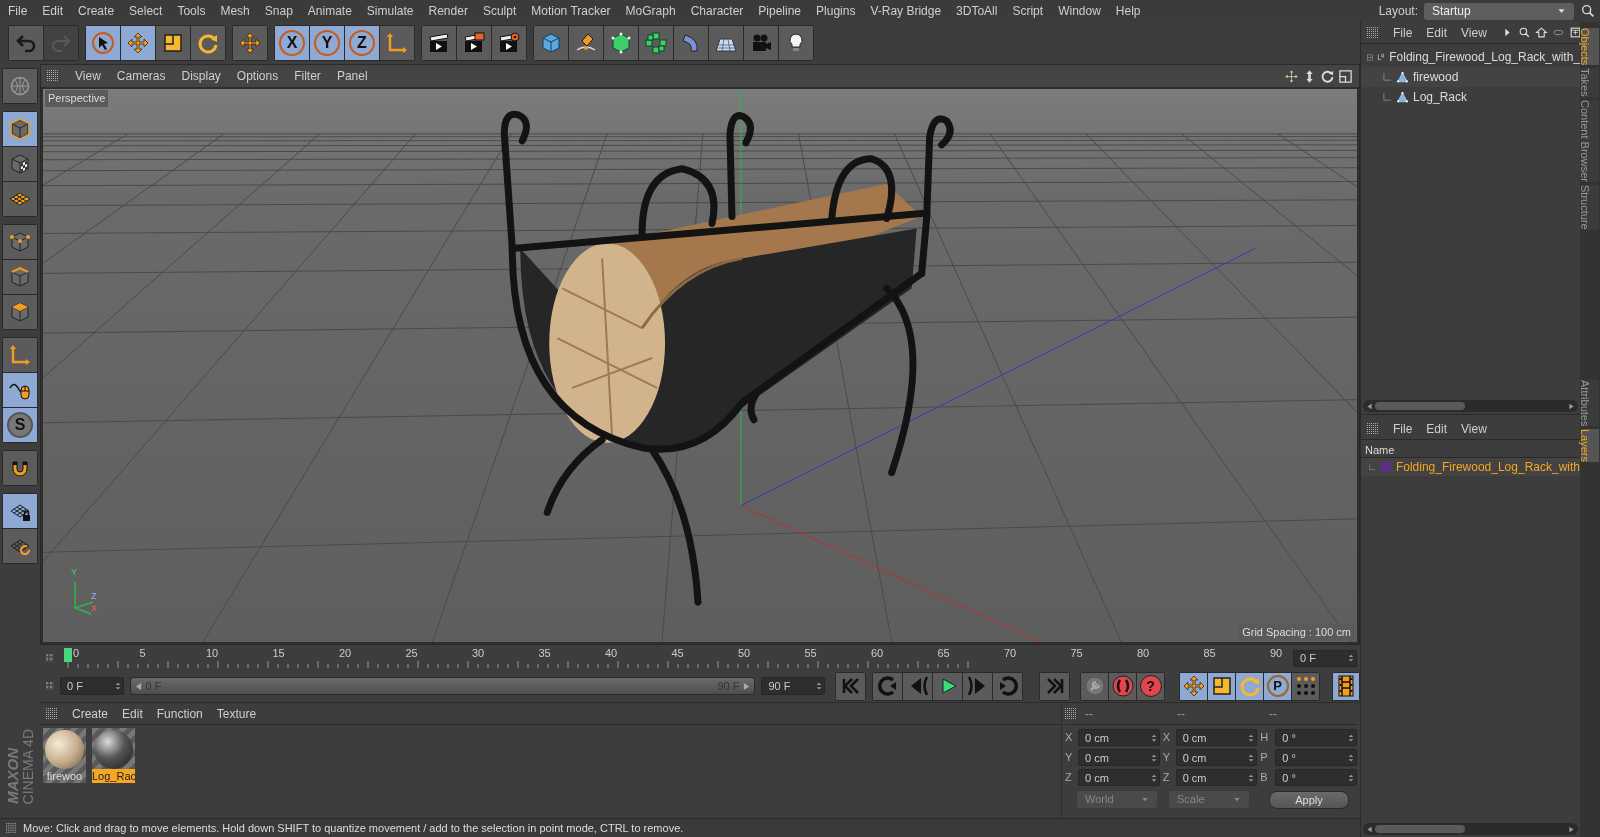 The width and height of the screenshot is (1600, 837). Describe the element at coordinates (1590, 83) in the screenshot. I see `panel-tab: Takes` at that location.